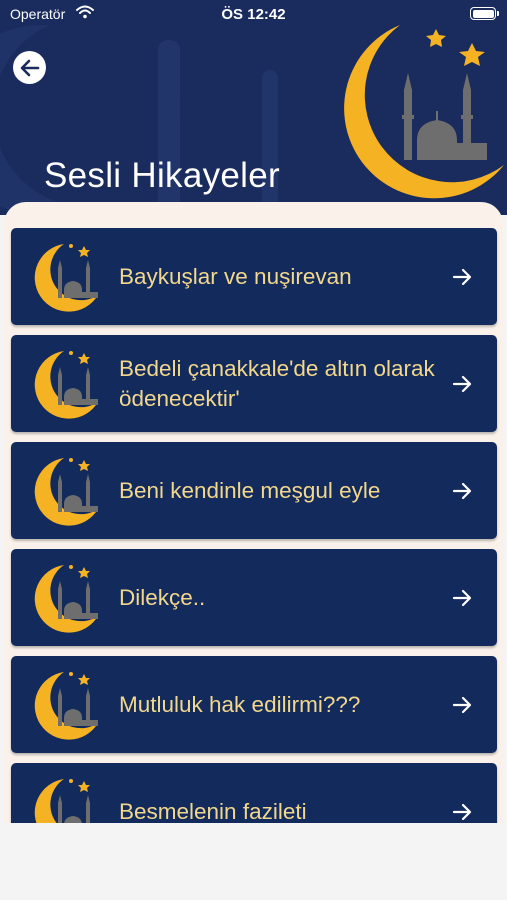 The image size is (507, 900). Describe the element at coordinates (162, 597) in the screenshot. I see `story-title: Dilekçe..` at that location.